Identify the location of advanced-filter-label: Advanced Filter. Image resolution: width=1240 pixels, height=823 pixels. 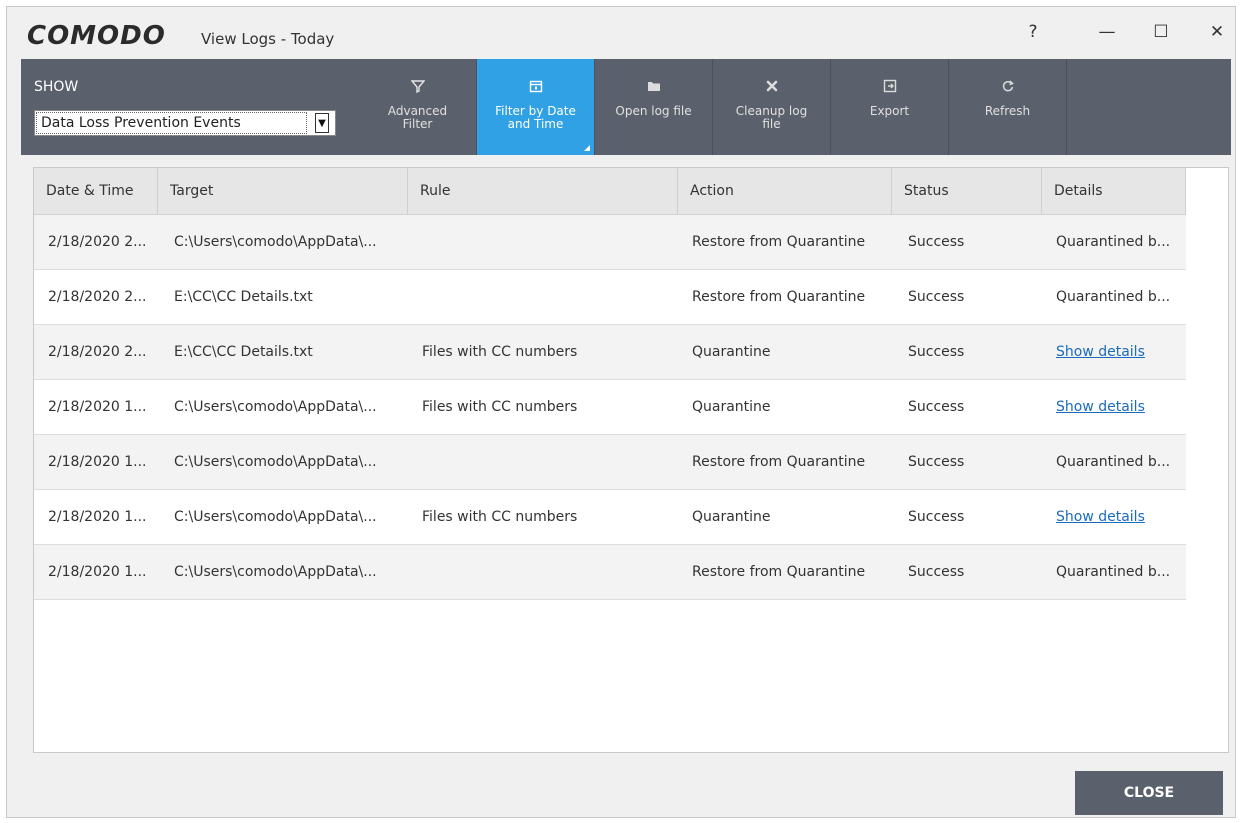
(417, 117).